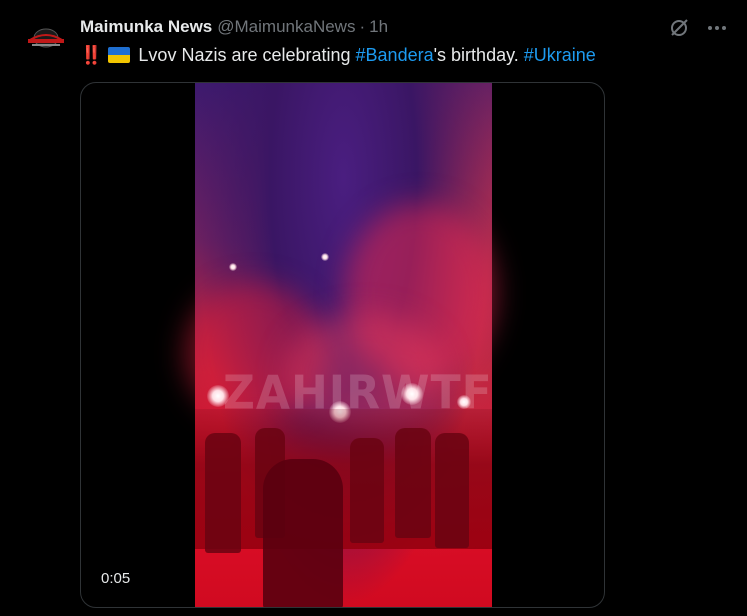 This screenshot has width=747, height=616. What do you see at coordinates (717, 28) in the screenshot?
I see `more-horizontal-icon` at bounding box center [717, 28].